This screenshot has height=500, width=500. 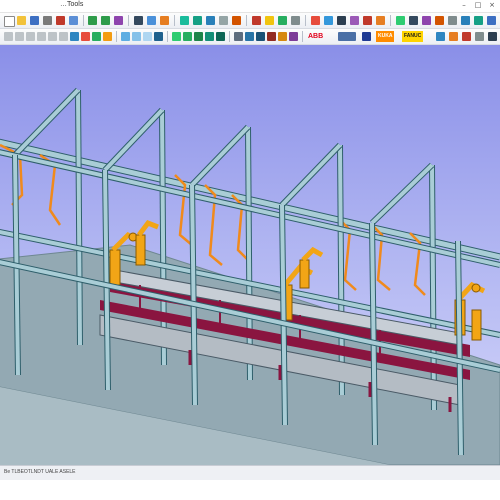 I want to click on view-top-icon, so click(x=30, y=36).